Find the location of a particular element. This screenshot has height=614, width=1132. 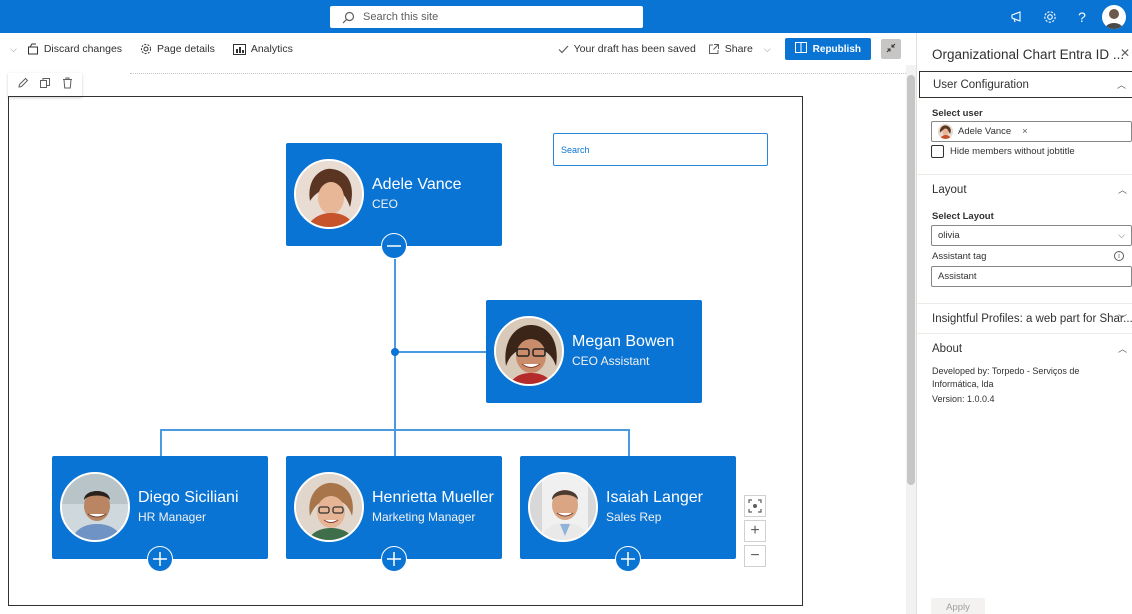

discard-changes-label: Discard changes is located at coordinates (83, 49).